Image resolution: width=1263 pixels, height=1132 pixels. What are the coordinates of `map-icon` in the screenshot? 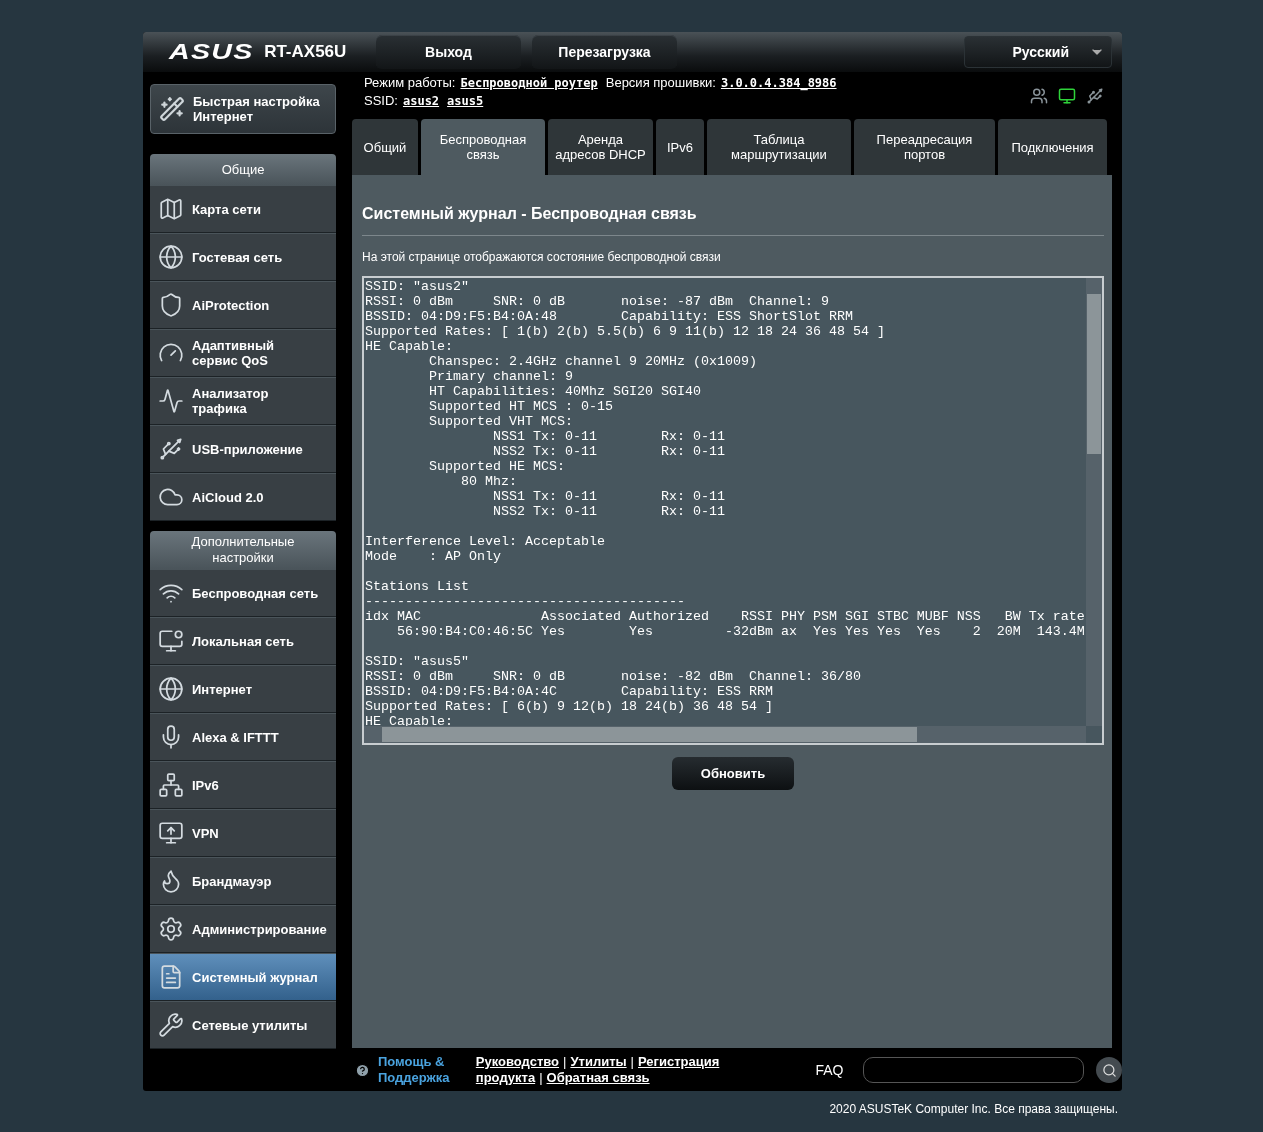 It's located at (171, 209).